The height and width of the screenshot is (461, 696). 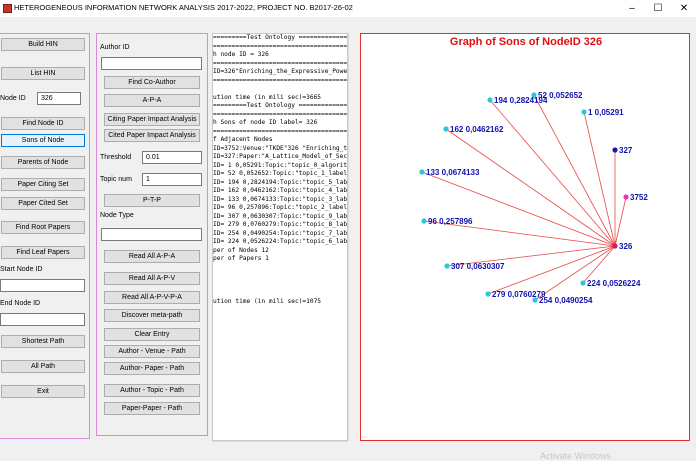 What do you see at coordinates (152, 278) in the screenshot?
I see `read-all-apv-button: Read All A-P-V` at bounding box center [152, 278].